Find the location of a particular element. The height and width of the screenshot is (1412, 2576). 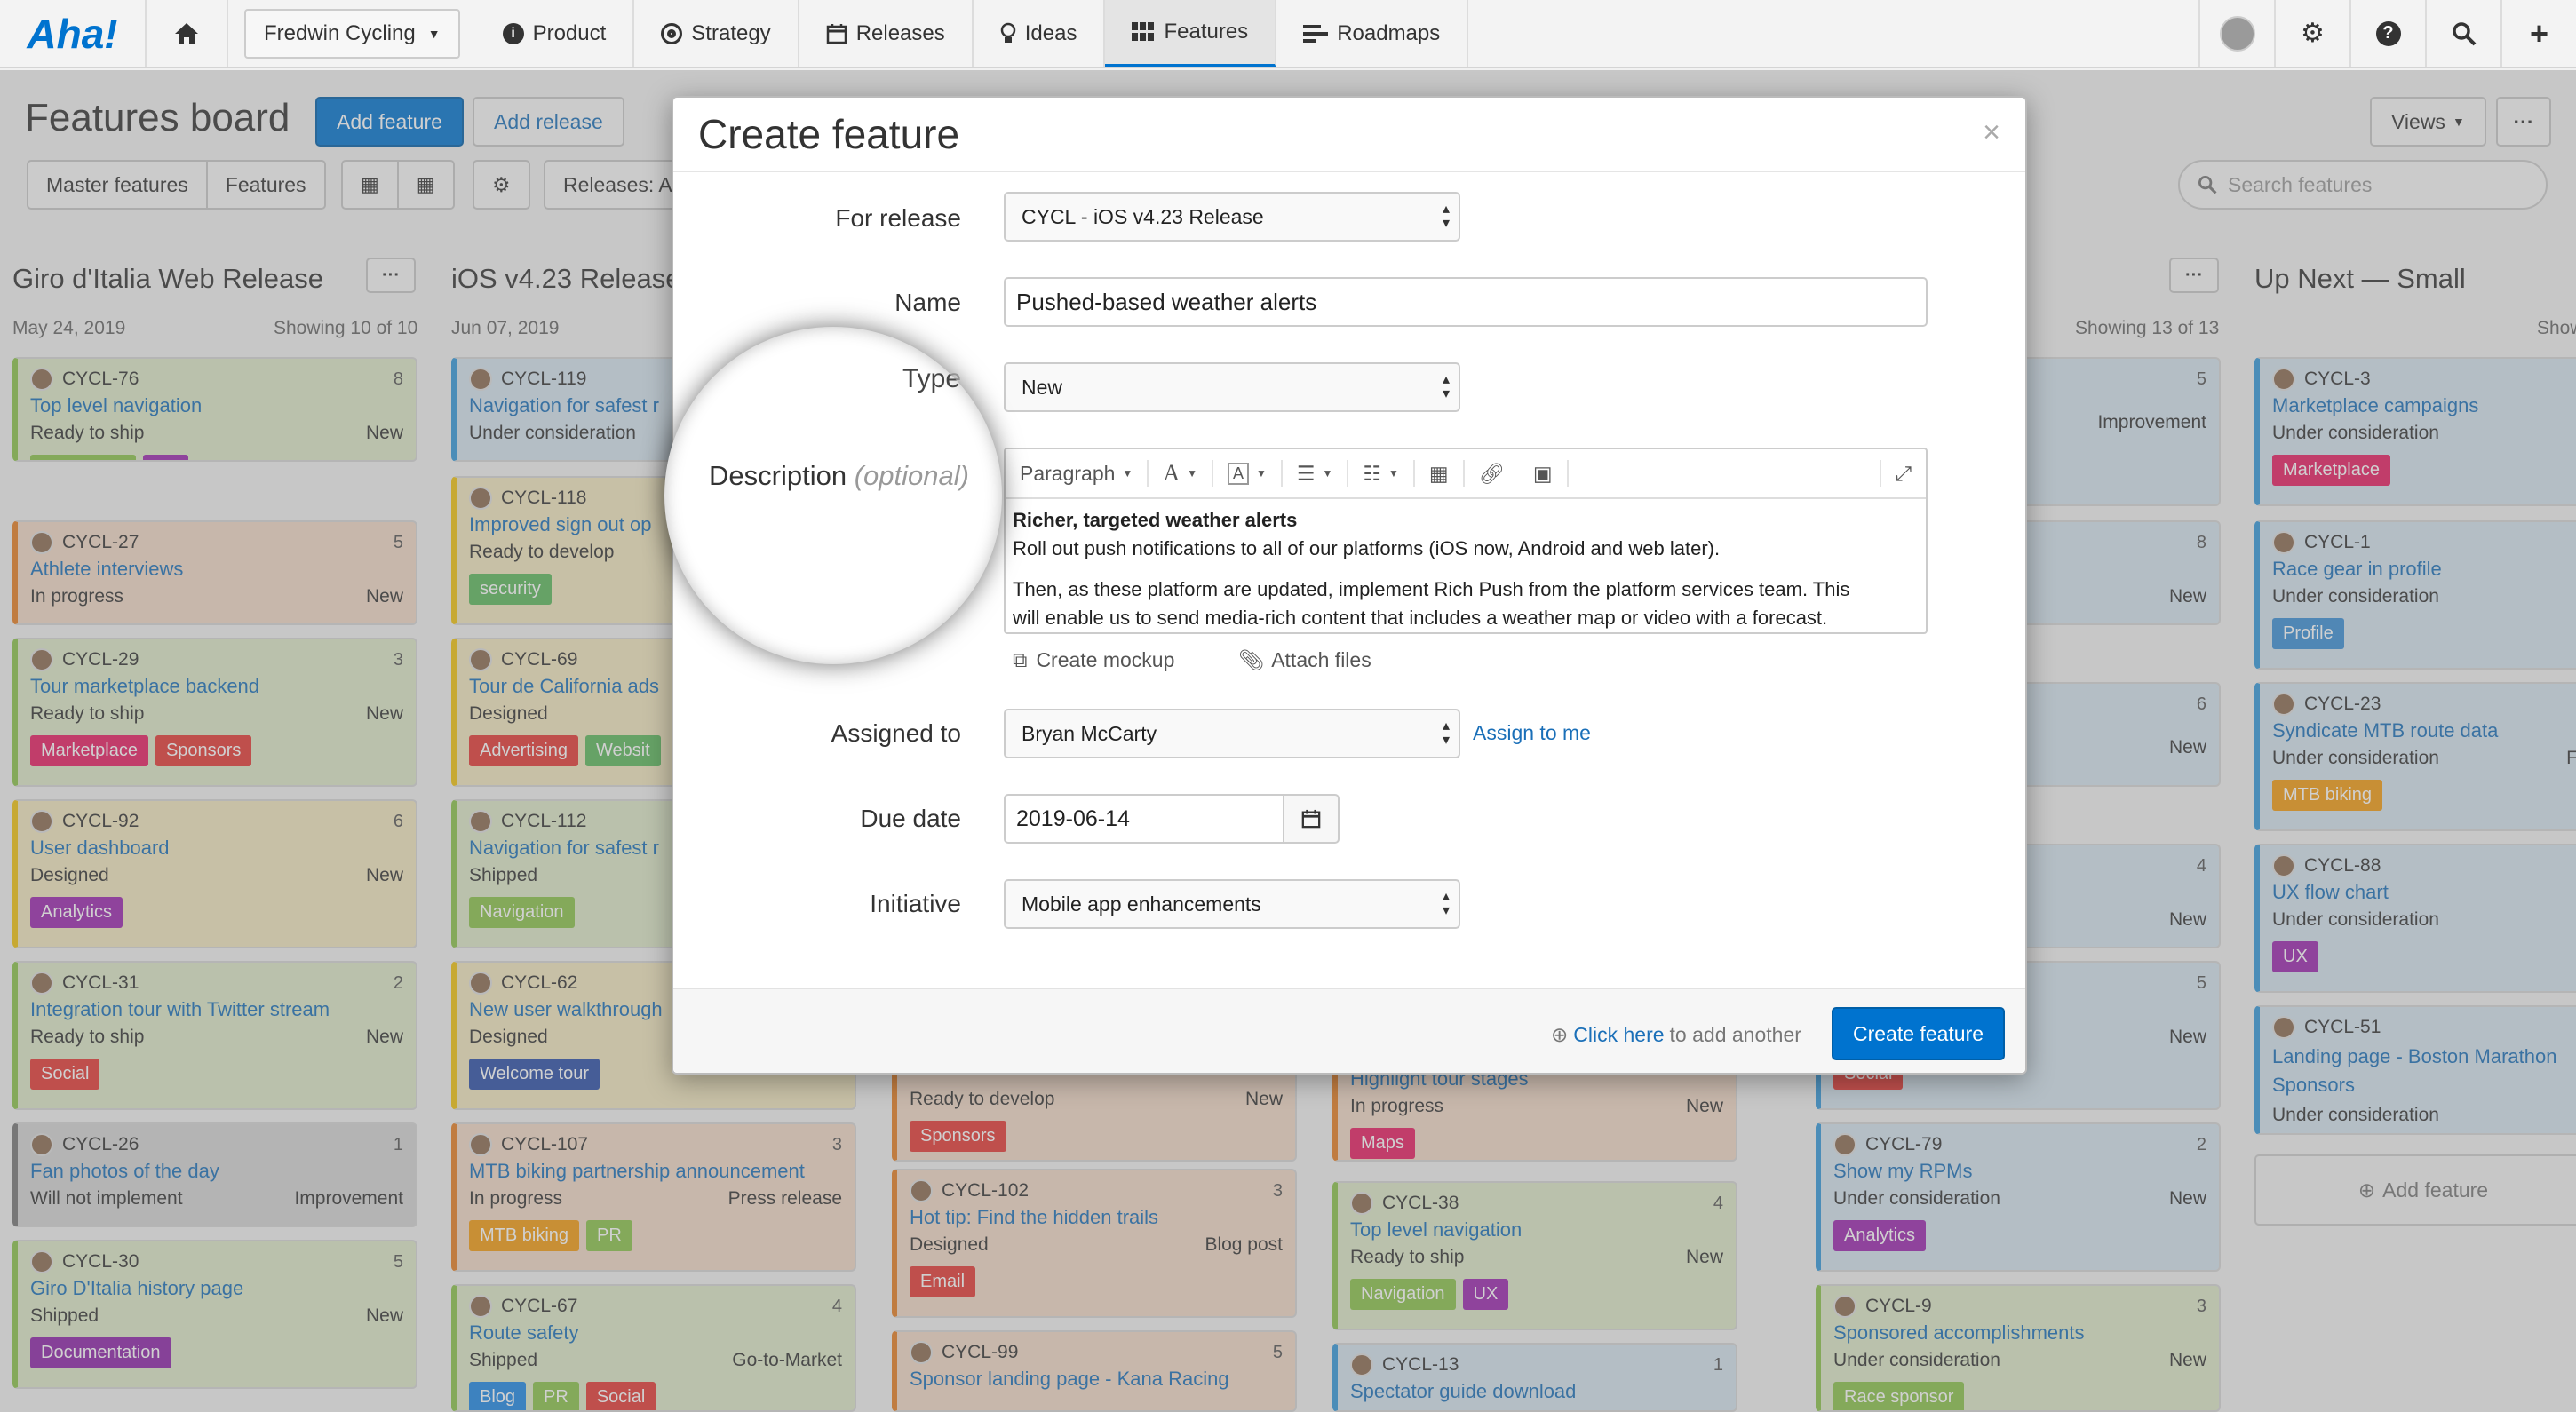

text-color-dropdown: A ▼ is located at coordinates (1248, 474).